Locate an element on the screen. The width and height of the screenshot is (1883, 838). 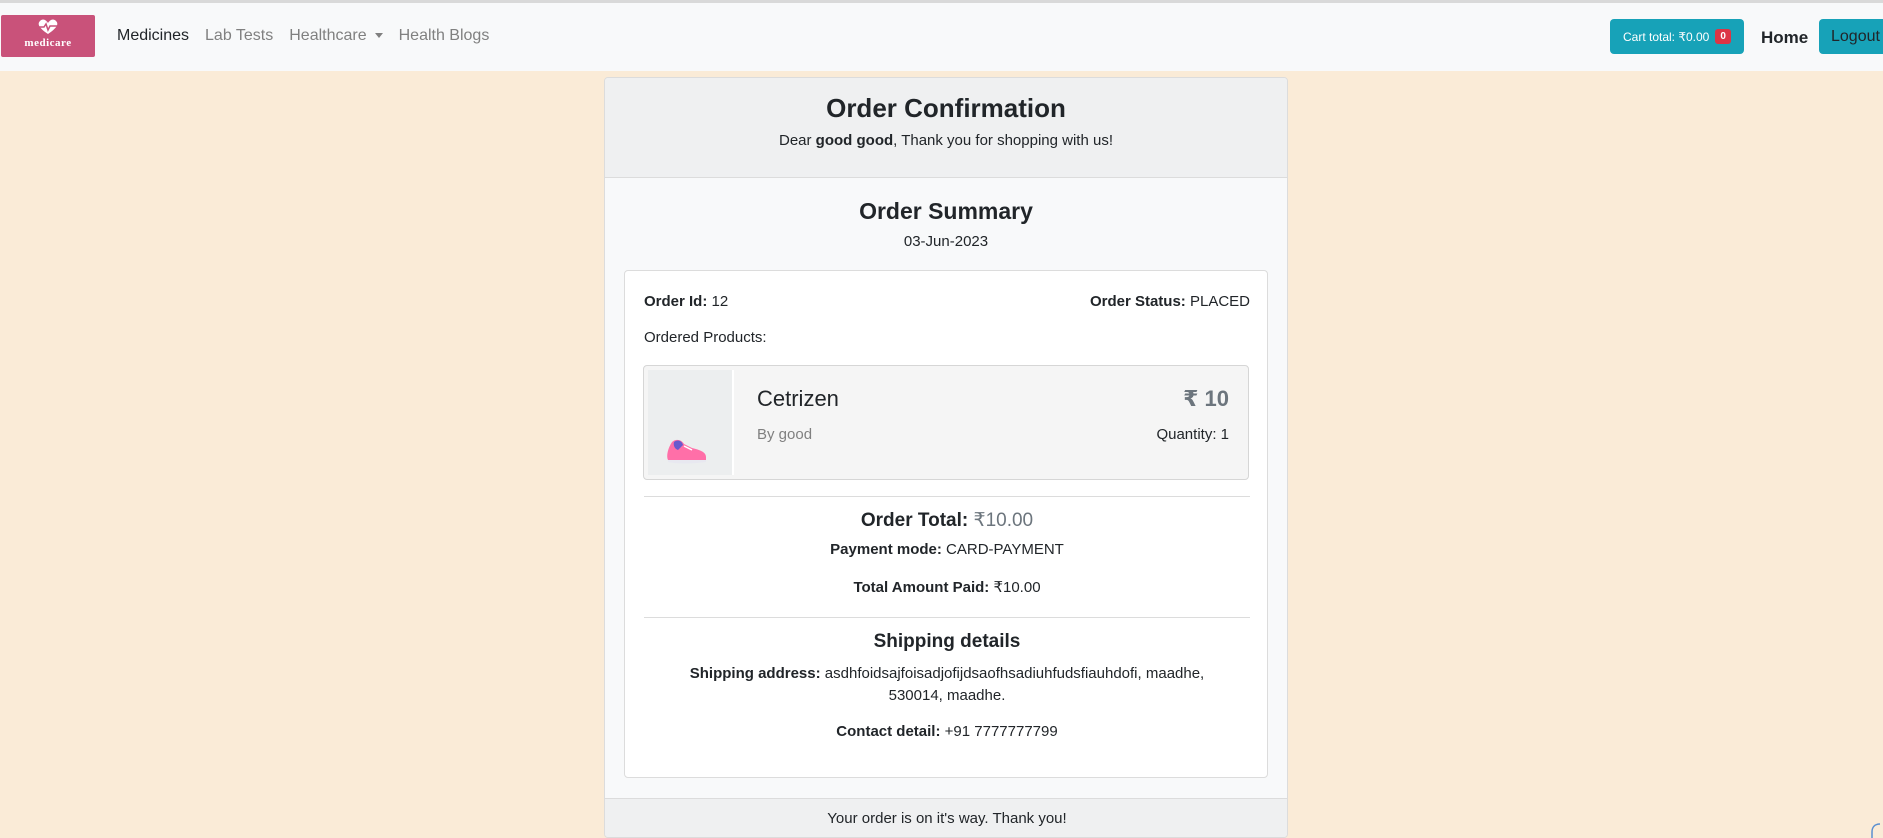
payment-mode-value: CARD-PAYMENT is located at coordinates (1005, 549).